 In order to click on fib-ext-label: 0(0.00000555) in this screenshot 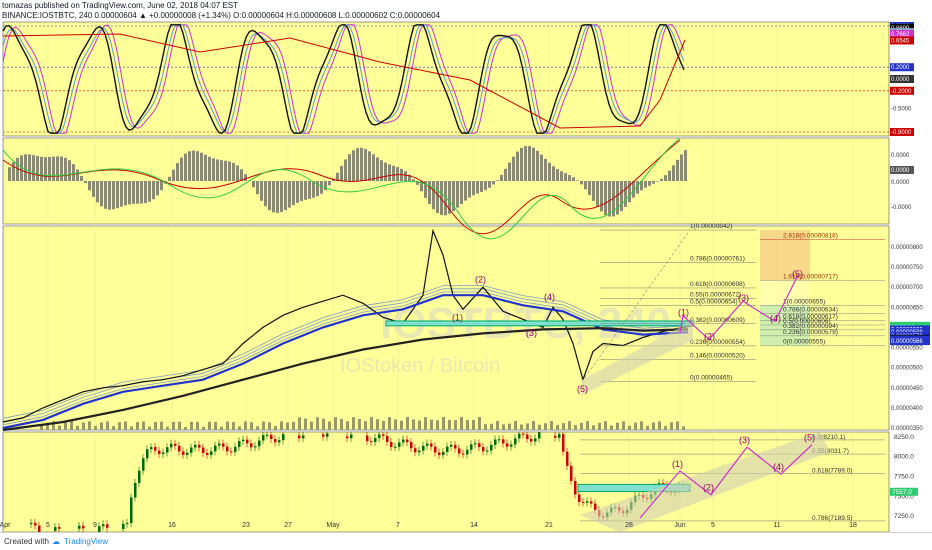, I will do `click(804, 342)`.